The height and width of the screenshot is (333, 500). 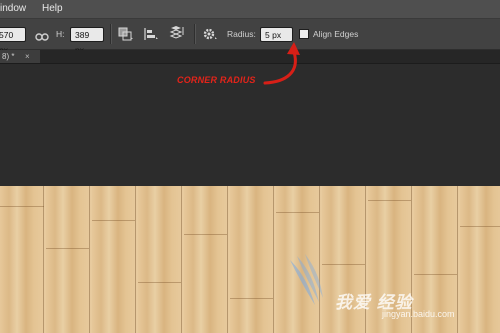 I want to click on watermark-url: jingyan.baidu.com, so click(x=418, y=314).